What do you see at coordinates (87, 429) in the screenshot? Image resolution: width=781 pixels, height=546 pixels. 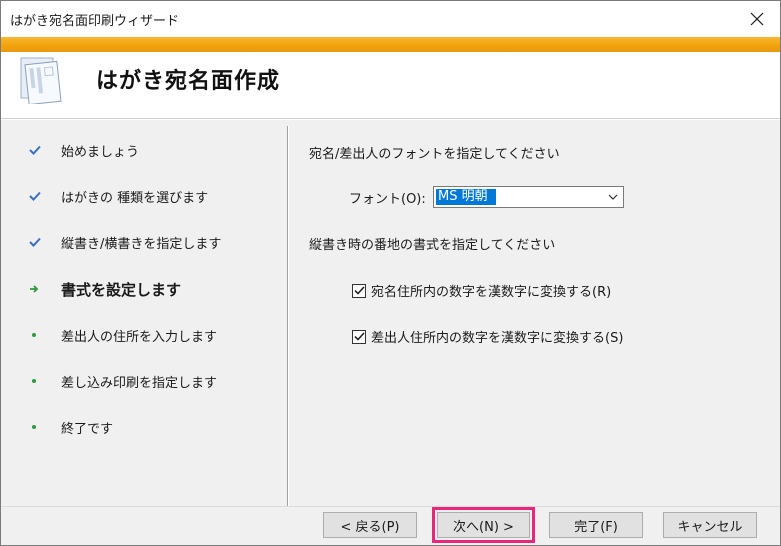 I see `step-label: 終了です` at bounding box center [87, 429].